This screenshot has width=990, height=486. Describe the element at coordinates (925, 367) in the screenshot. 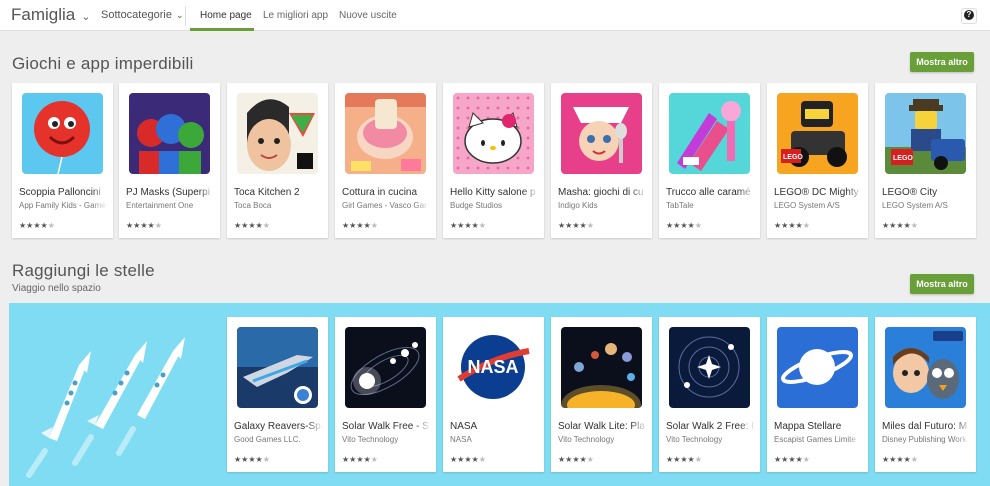

I see `miles-from-tomorrowland-app-icon` at that location.